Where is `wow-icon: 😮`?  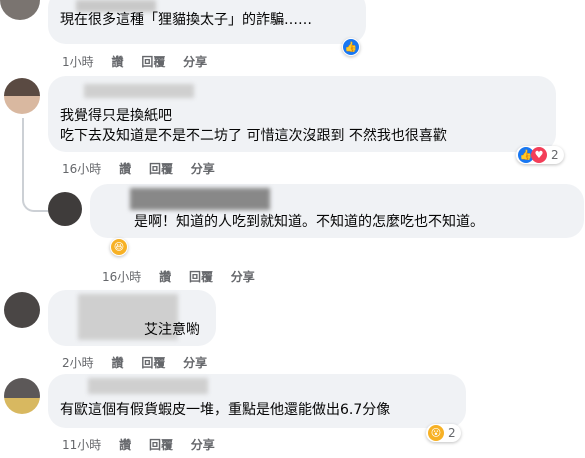 wow-icon: 😮 is located at coordinates (436, 433).